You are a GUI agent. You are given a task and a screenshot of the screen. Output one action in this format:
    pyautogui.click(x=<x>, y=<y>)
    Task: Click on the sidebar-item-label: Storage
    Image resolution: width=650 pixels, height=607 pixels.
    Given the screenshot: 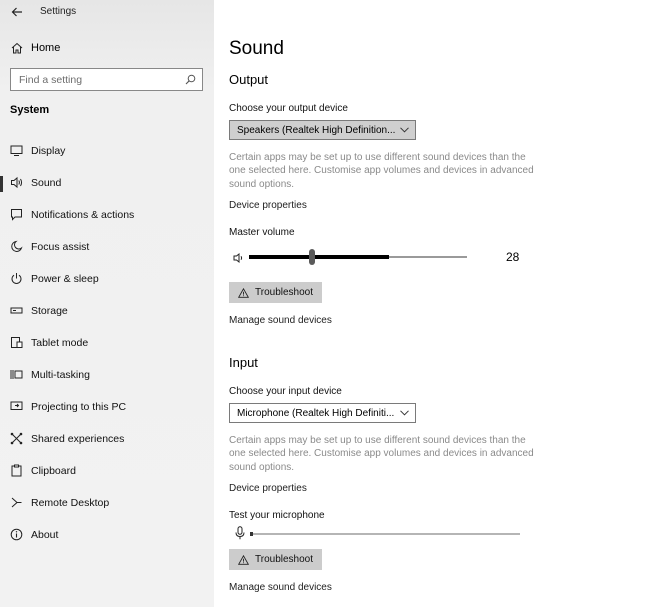 What is the action you would take?
    pyautogui.click(x=49, y=311)
    